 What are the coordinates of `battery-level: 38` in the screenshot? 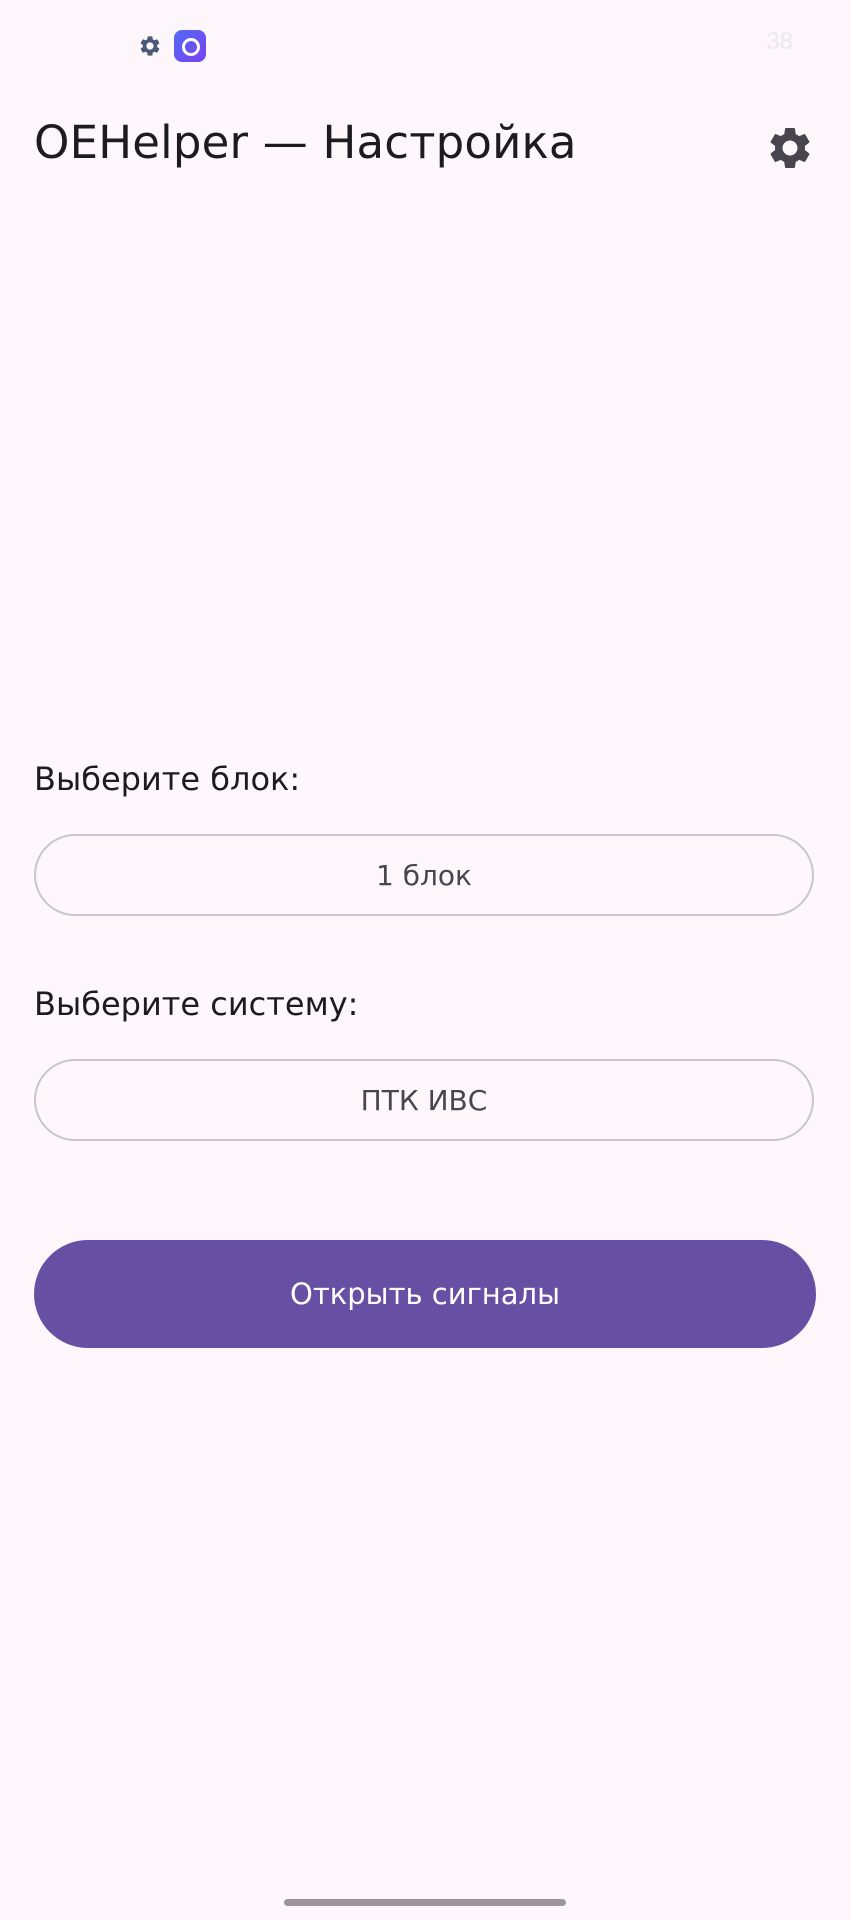 It's located at (779, 41).